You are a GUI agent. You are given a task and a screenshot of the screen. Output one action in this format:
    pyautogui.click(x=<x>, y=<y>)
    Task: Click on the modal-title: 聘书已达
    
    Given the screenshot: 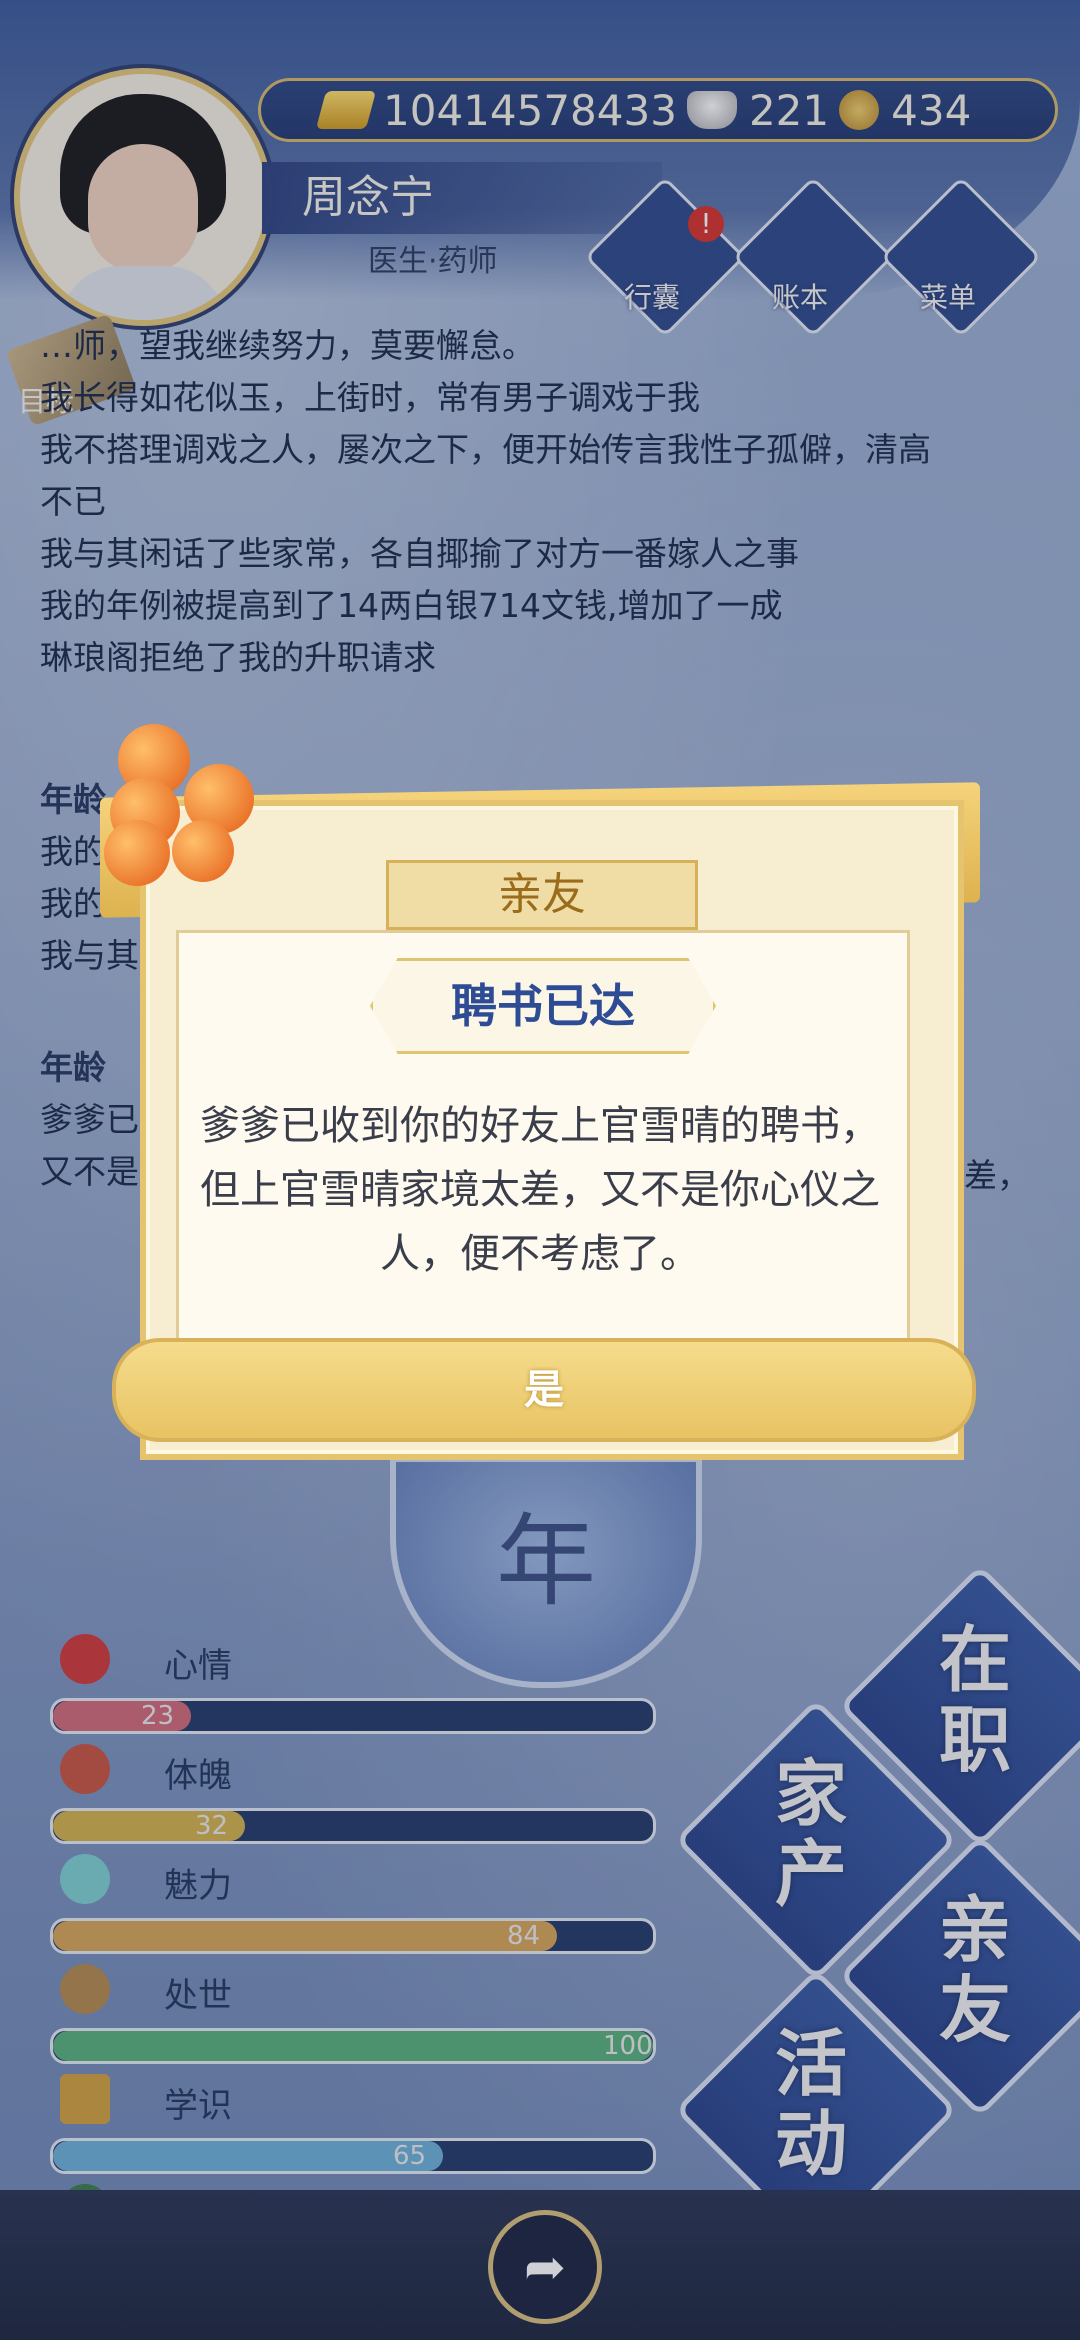 What is the action you would take?
    pyautogui.click(x=543, y=1006)
    